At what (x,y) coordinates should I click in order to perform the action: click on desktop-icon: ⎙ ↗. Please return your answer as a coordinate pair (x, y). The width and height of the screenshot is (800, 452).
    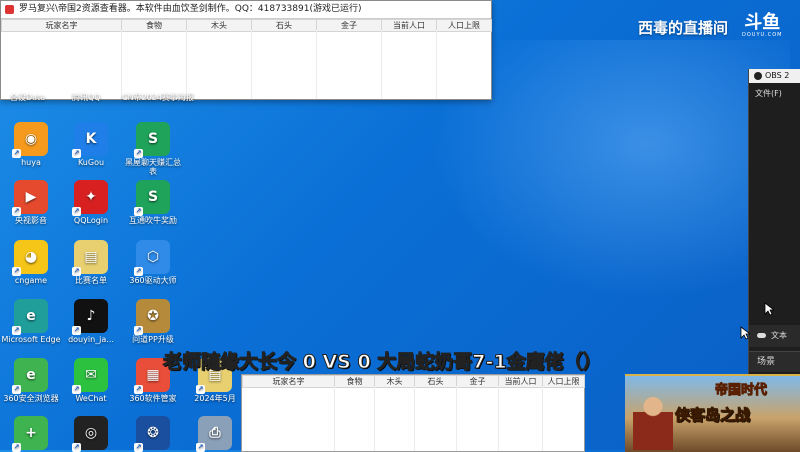
    Looking at the image, I should click on (215, 434).